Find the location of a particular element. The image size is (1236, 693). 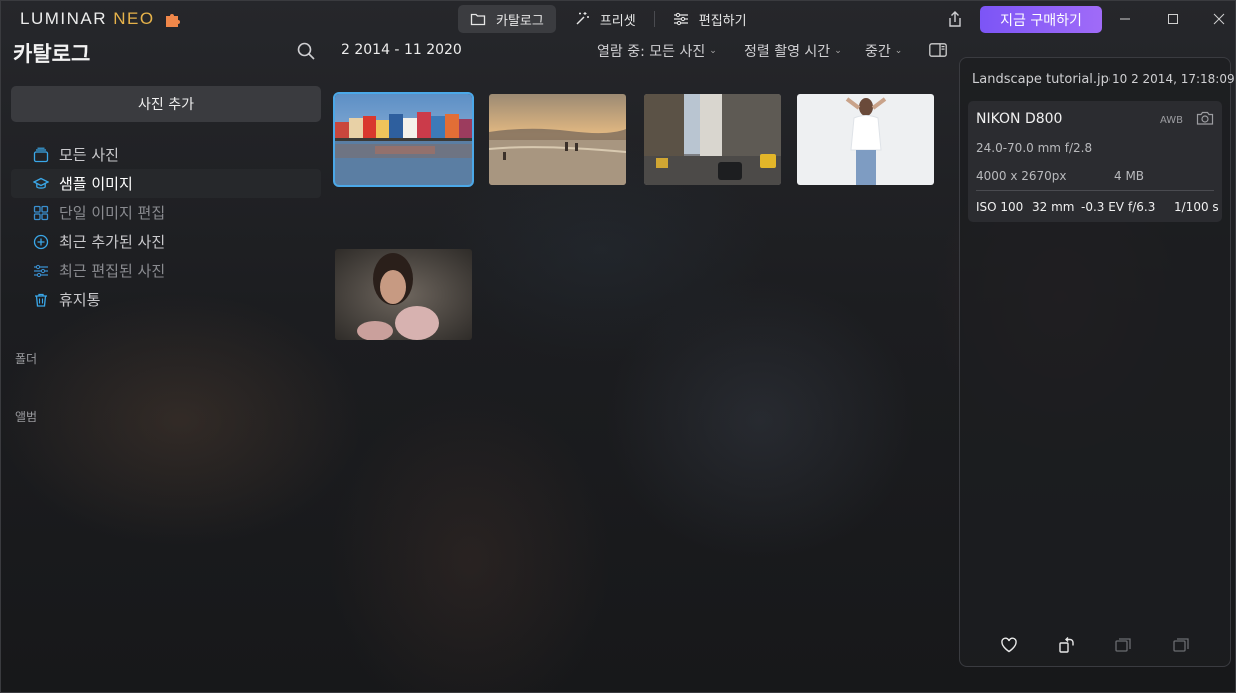

sidebar-item-label: 휴지통 is located at coordinates (80, 300).